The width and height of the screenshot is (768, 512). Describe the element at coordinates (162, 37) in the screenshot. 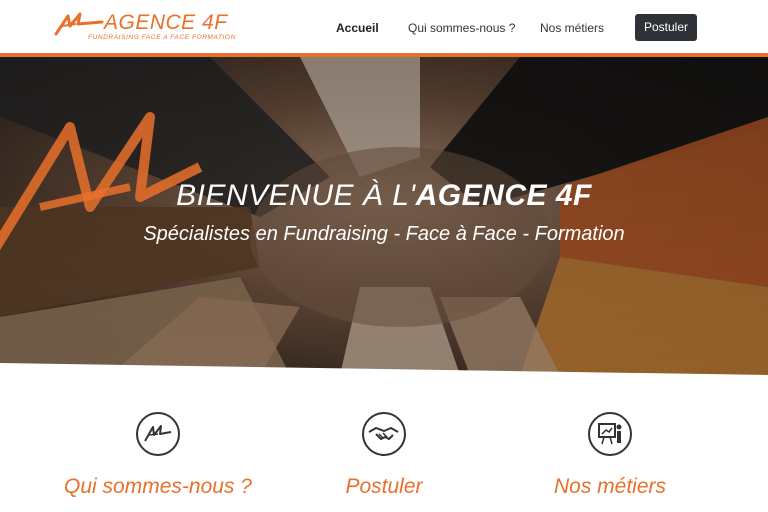

I see `brand-tagline: FUNDRAISING FACE A FACE FORMATION` at that location.